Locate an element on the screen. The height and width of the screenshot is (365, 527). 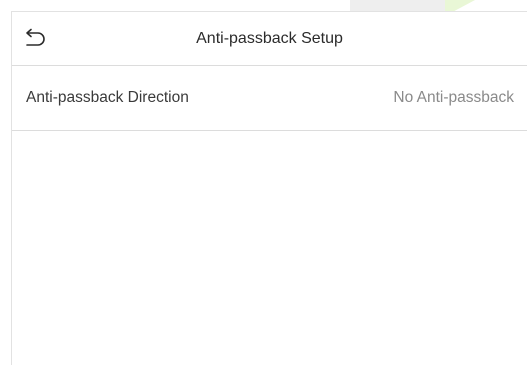
page-title: Anti-passback Setup is located at coordinates (269, 38).